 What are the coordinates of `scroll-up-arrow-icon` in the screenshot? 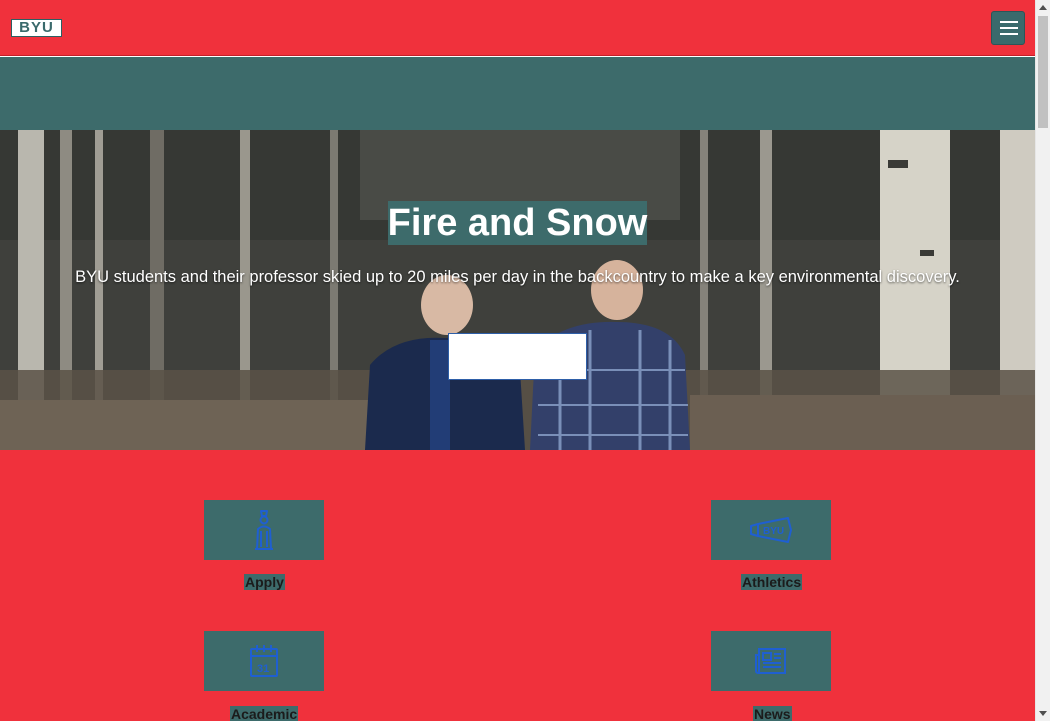 It's located at (1043, 7).